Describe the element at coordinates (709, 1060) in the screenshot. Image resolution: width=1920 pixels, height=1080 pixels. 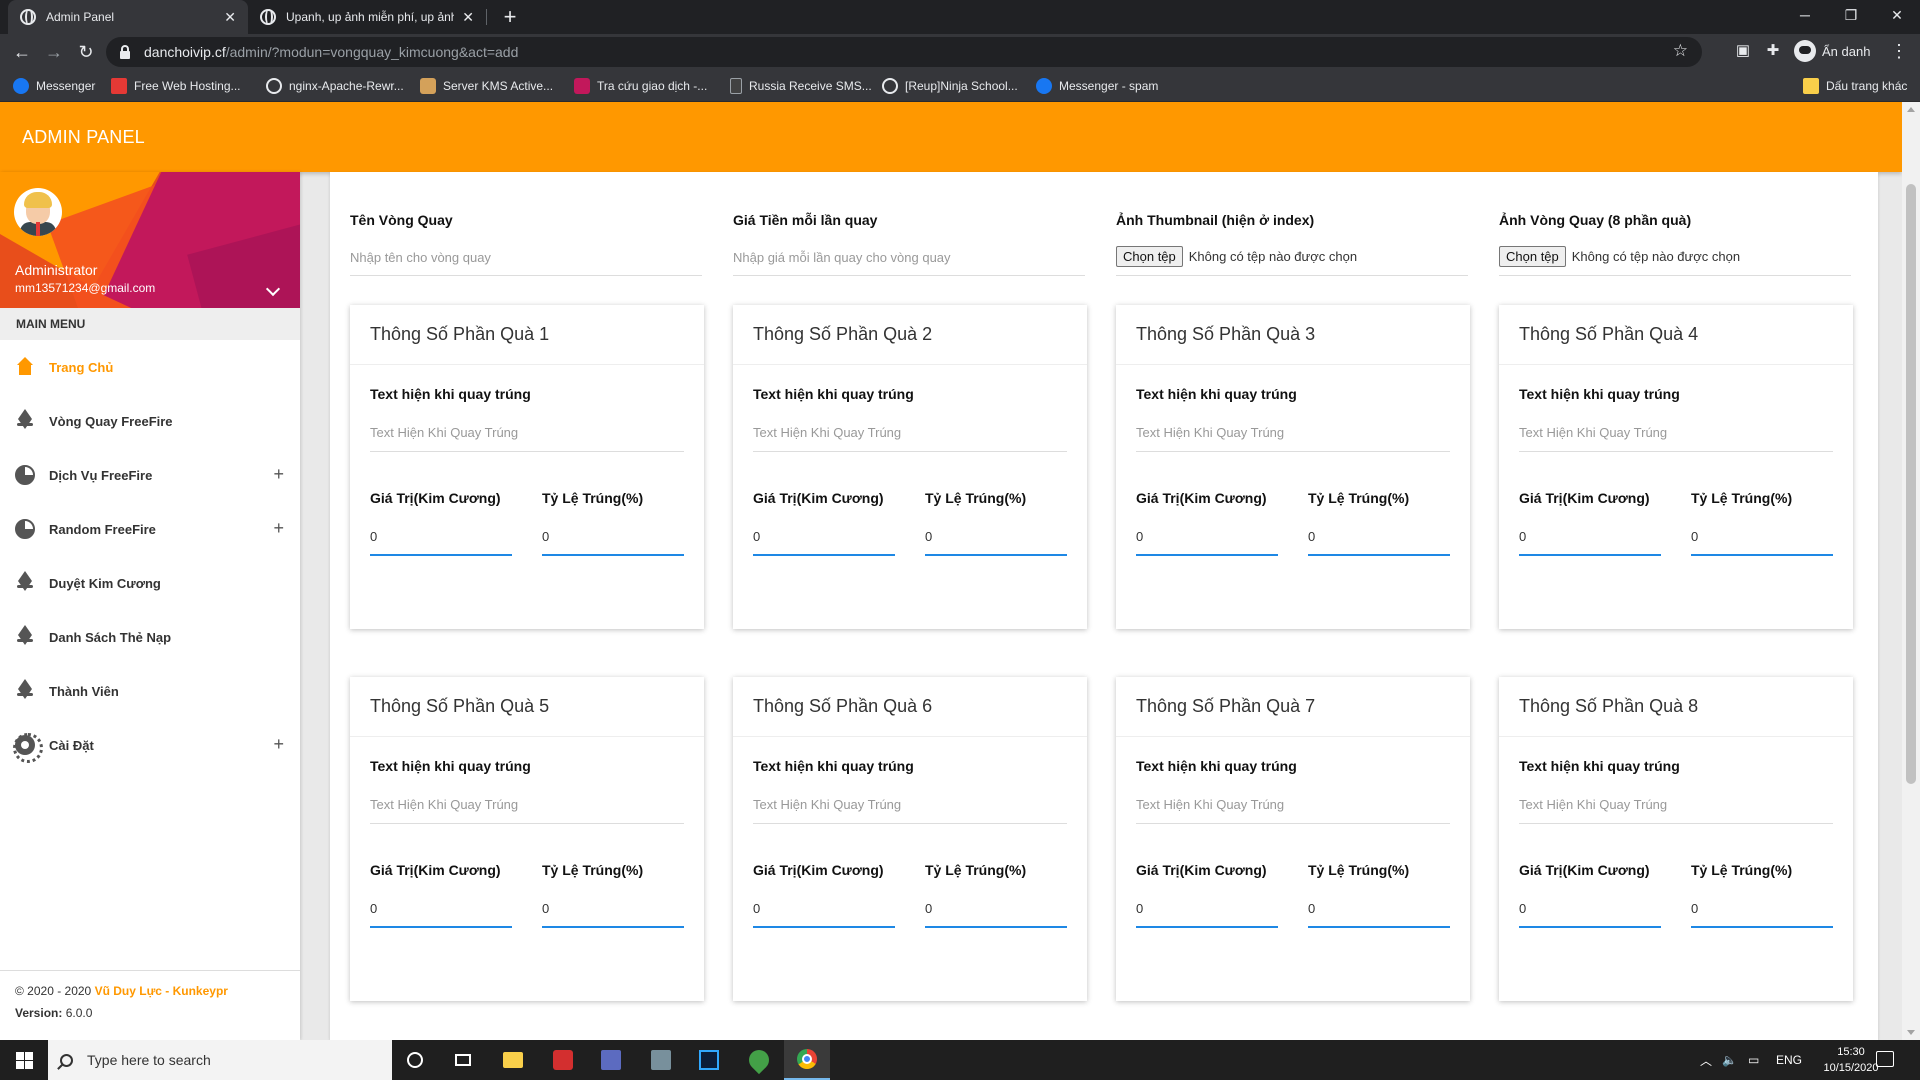
I see `photoshop-icon` at that location.